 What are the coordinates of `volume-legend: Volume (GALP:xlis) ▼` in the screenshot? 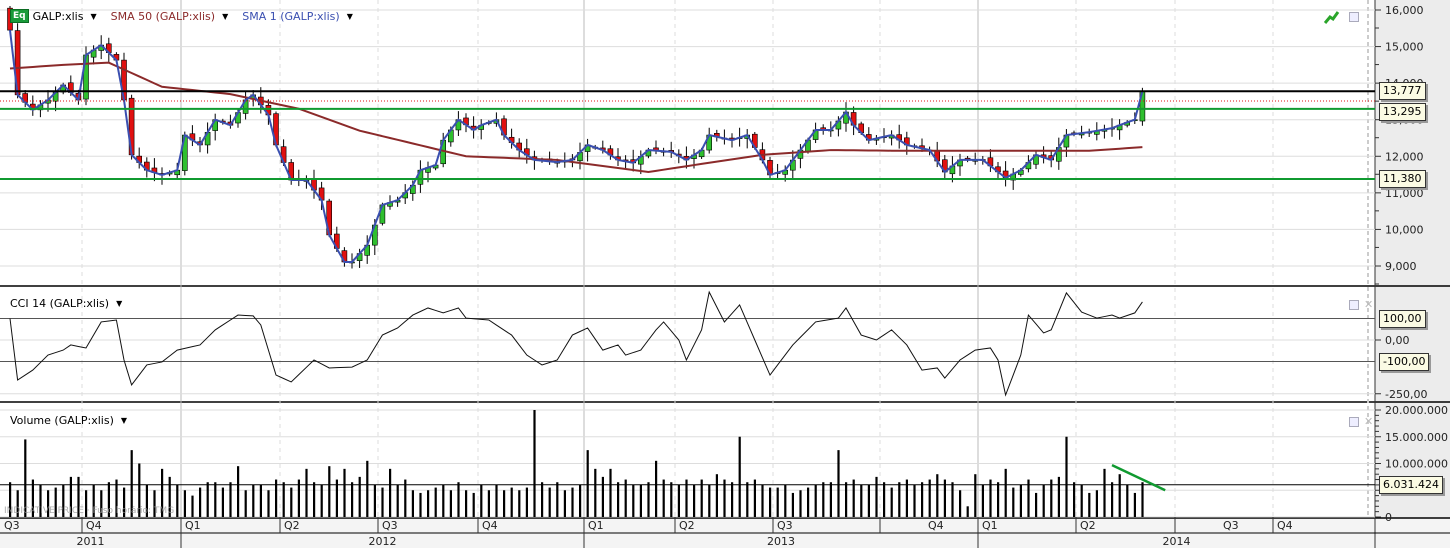 It's located at (68, 420).